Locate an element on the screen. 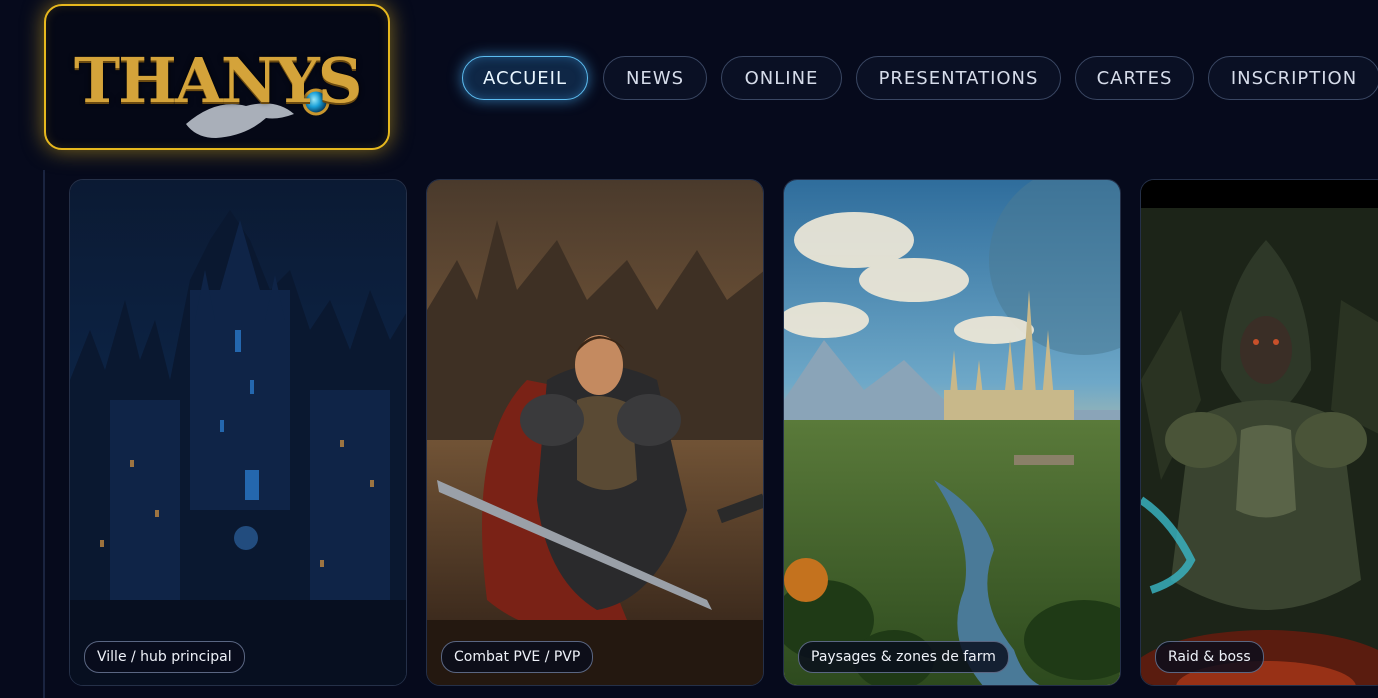 The image size is (1378, 698). dark-armored-boss-image is located at coordinates (1259, 432).